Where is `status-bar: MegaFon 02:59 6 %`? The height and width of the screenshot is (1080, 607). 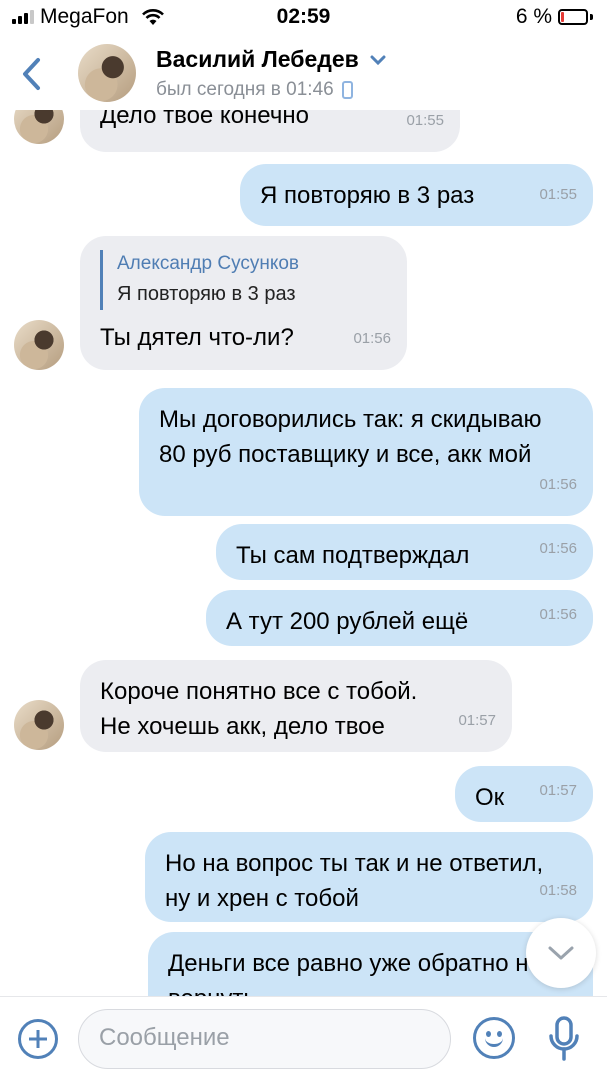 status-bar: MegaFon 02:59 6 % is located at coordinates (303, 18).